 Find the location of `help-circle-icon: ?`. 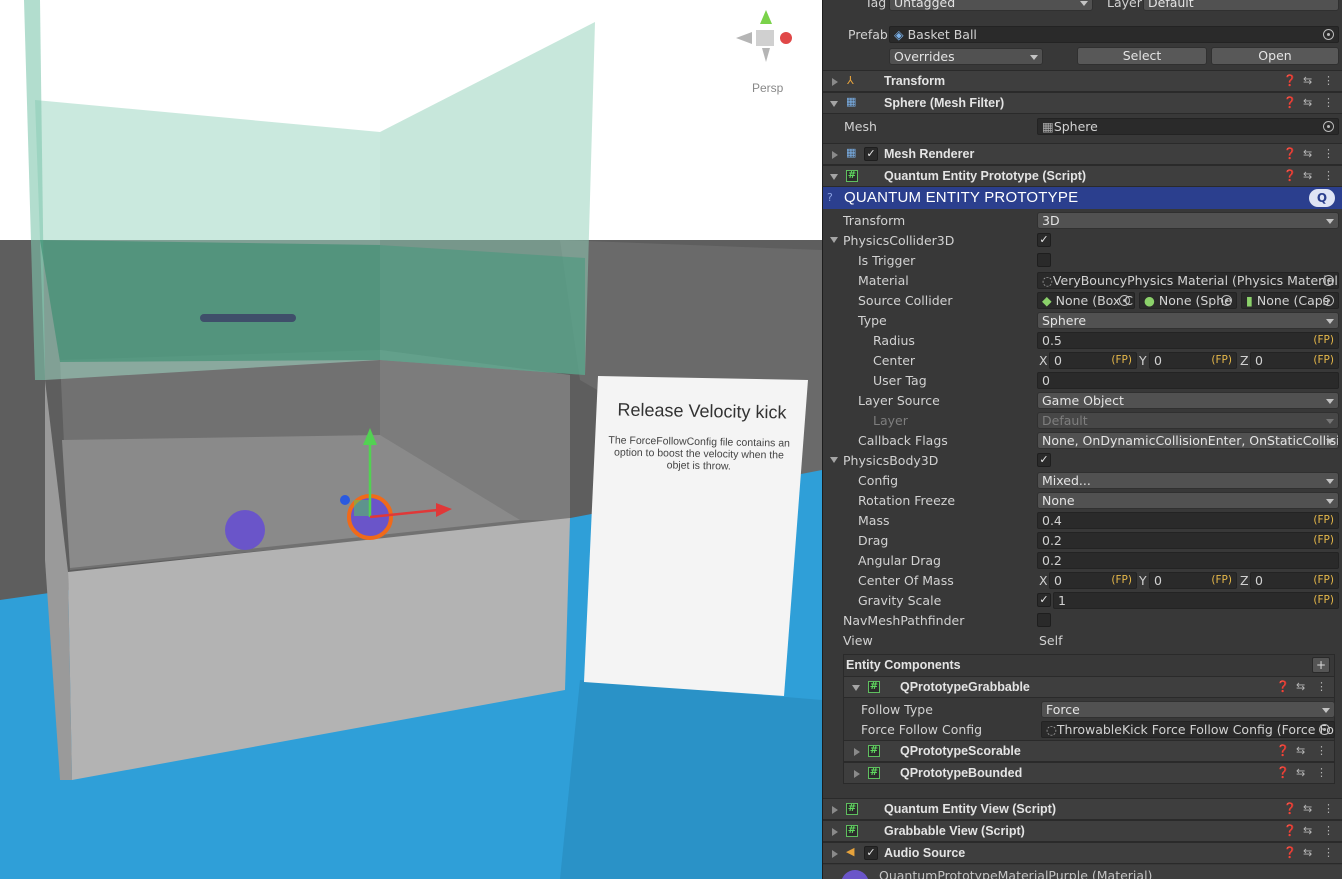

help-circle-icon: ? is located at coordinates (830, 197).